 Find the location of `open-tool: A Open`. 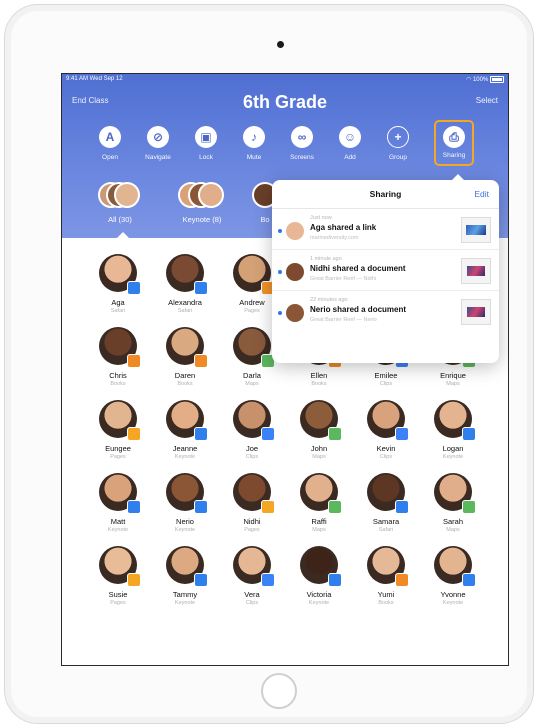

open-tool: A Open is located at coordinates (110, 143).